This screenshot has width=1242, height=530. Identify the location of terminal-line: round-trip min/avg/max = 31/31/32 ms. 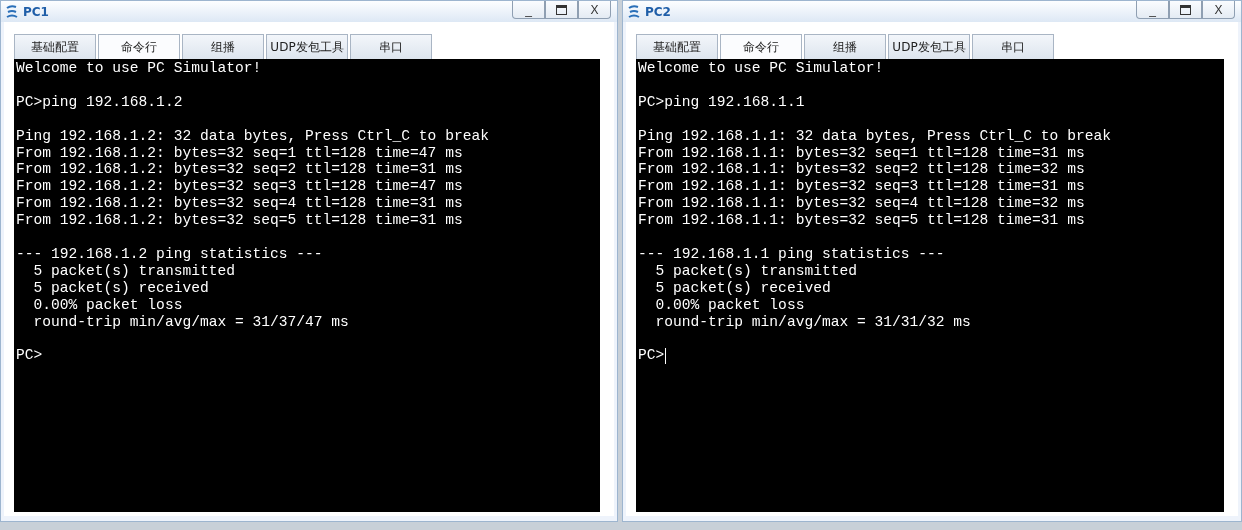
(812, 322).